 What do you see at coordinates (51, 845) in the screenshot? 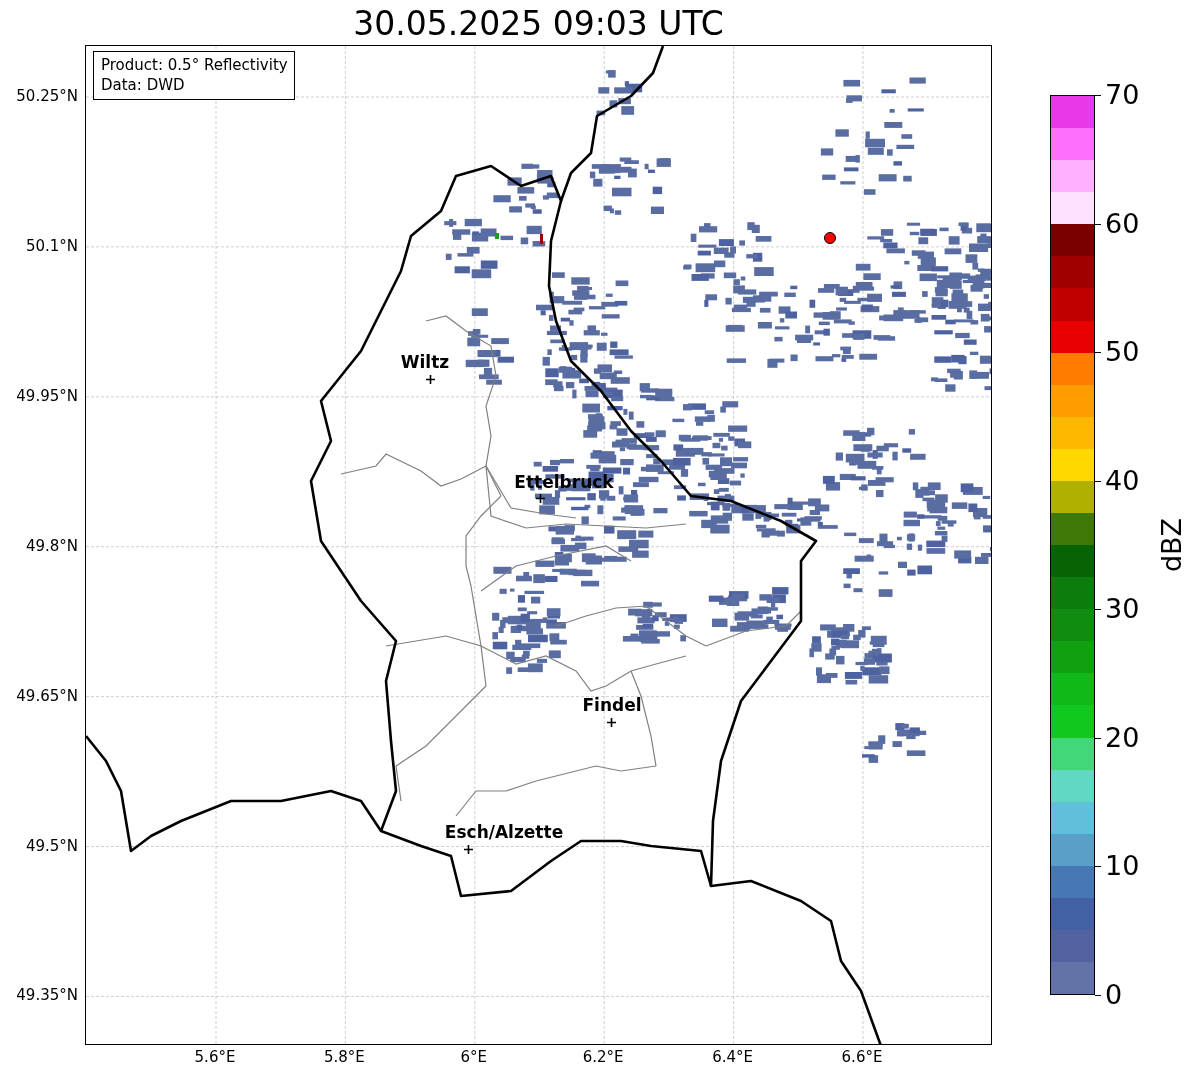
I see `latitude-label: 49.5°N` at bounding box center [51, 845].